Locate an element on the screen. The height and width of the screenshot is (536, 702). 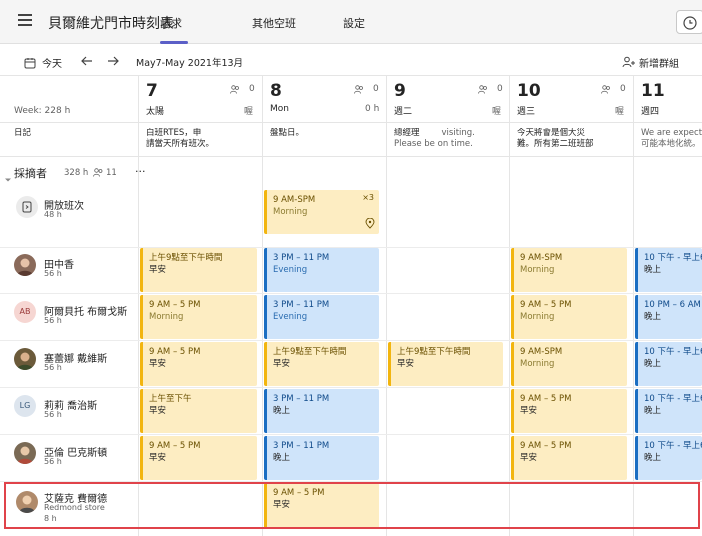
day-note: 總經理 visiting. Please be on time. is located at coordinates (450, 139).